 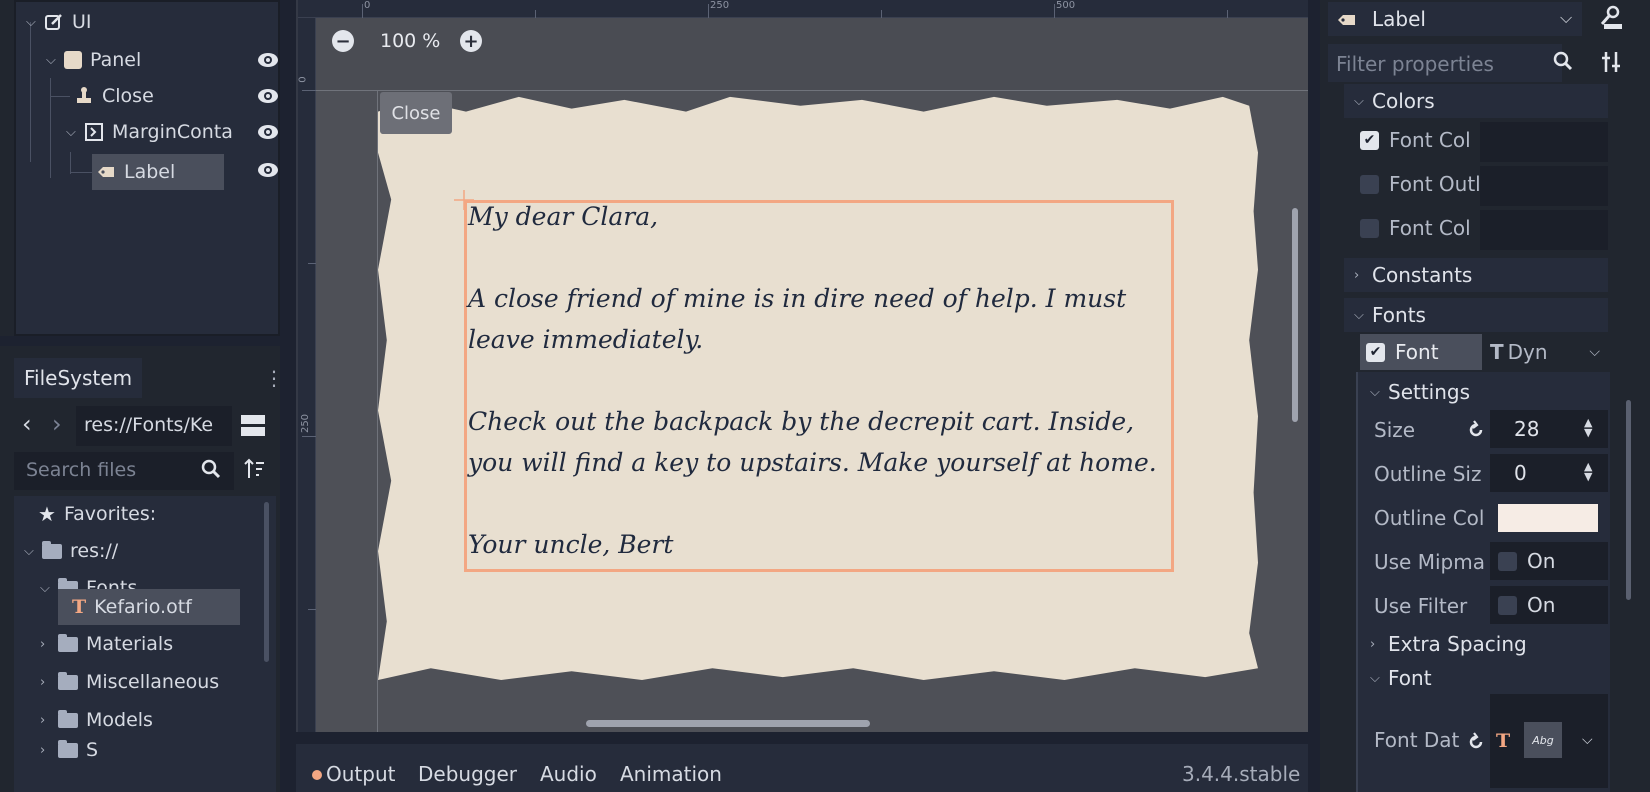 What do you see at coordinates (59, 22) in the screenshot?
I see `tree-node-ui: ⌵ UI` at bounding box center [59, 22].